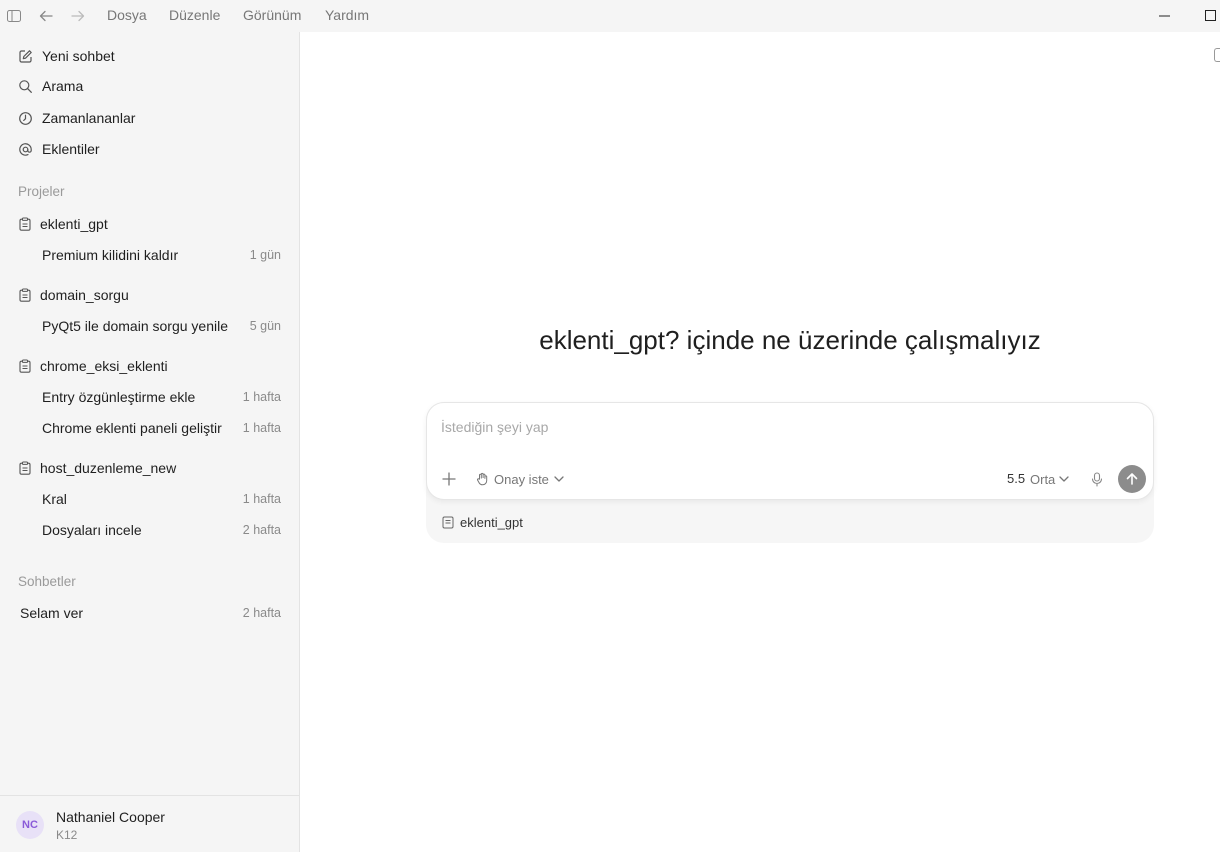  I want to click on thread-title: Dosyaları incele, so click(92, 530).